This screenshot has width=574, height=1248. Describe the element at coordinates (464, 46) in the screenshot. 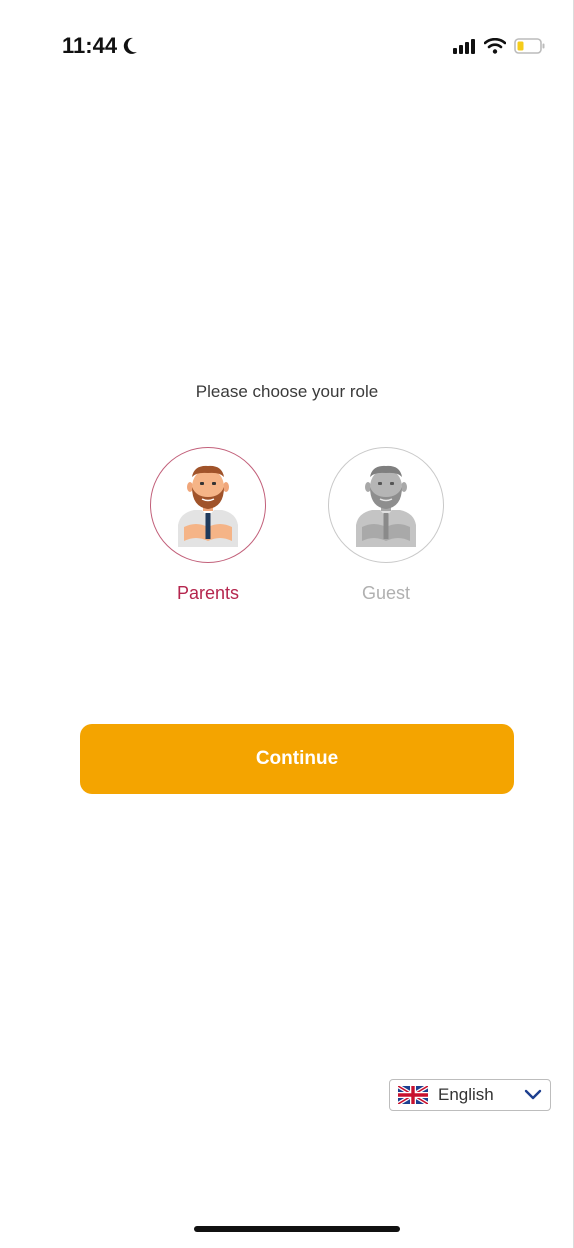

I see `cellular-signal-icon` at that location.